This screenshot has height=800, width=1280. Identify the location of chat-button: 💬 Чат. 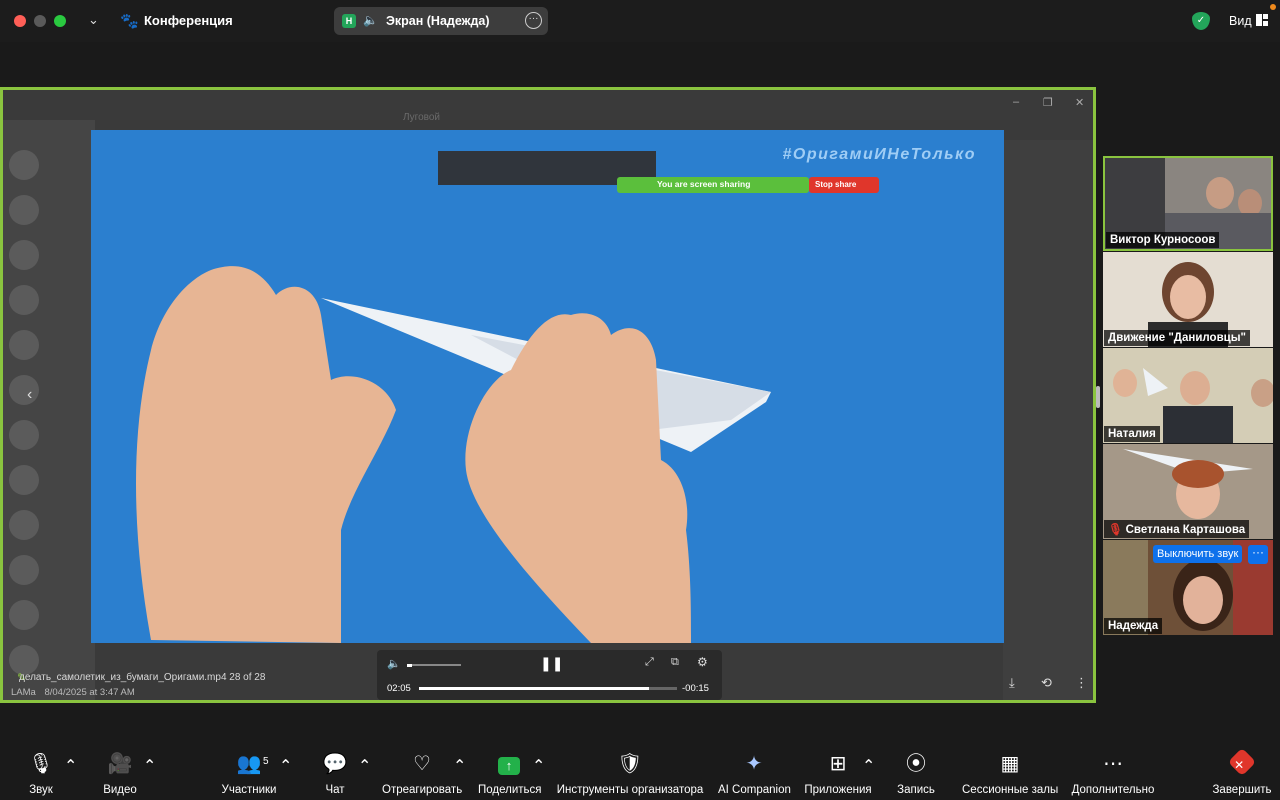
(335, 774).